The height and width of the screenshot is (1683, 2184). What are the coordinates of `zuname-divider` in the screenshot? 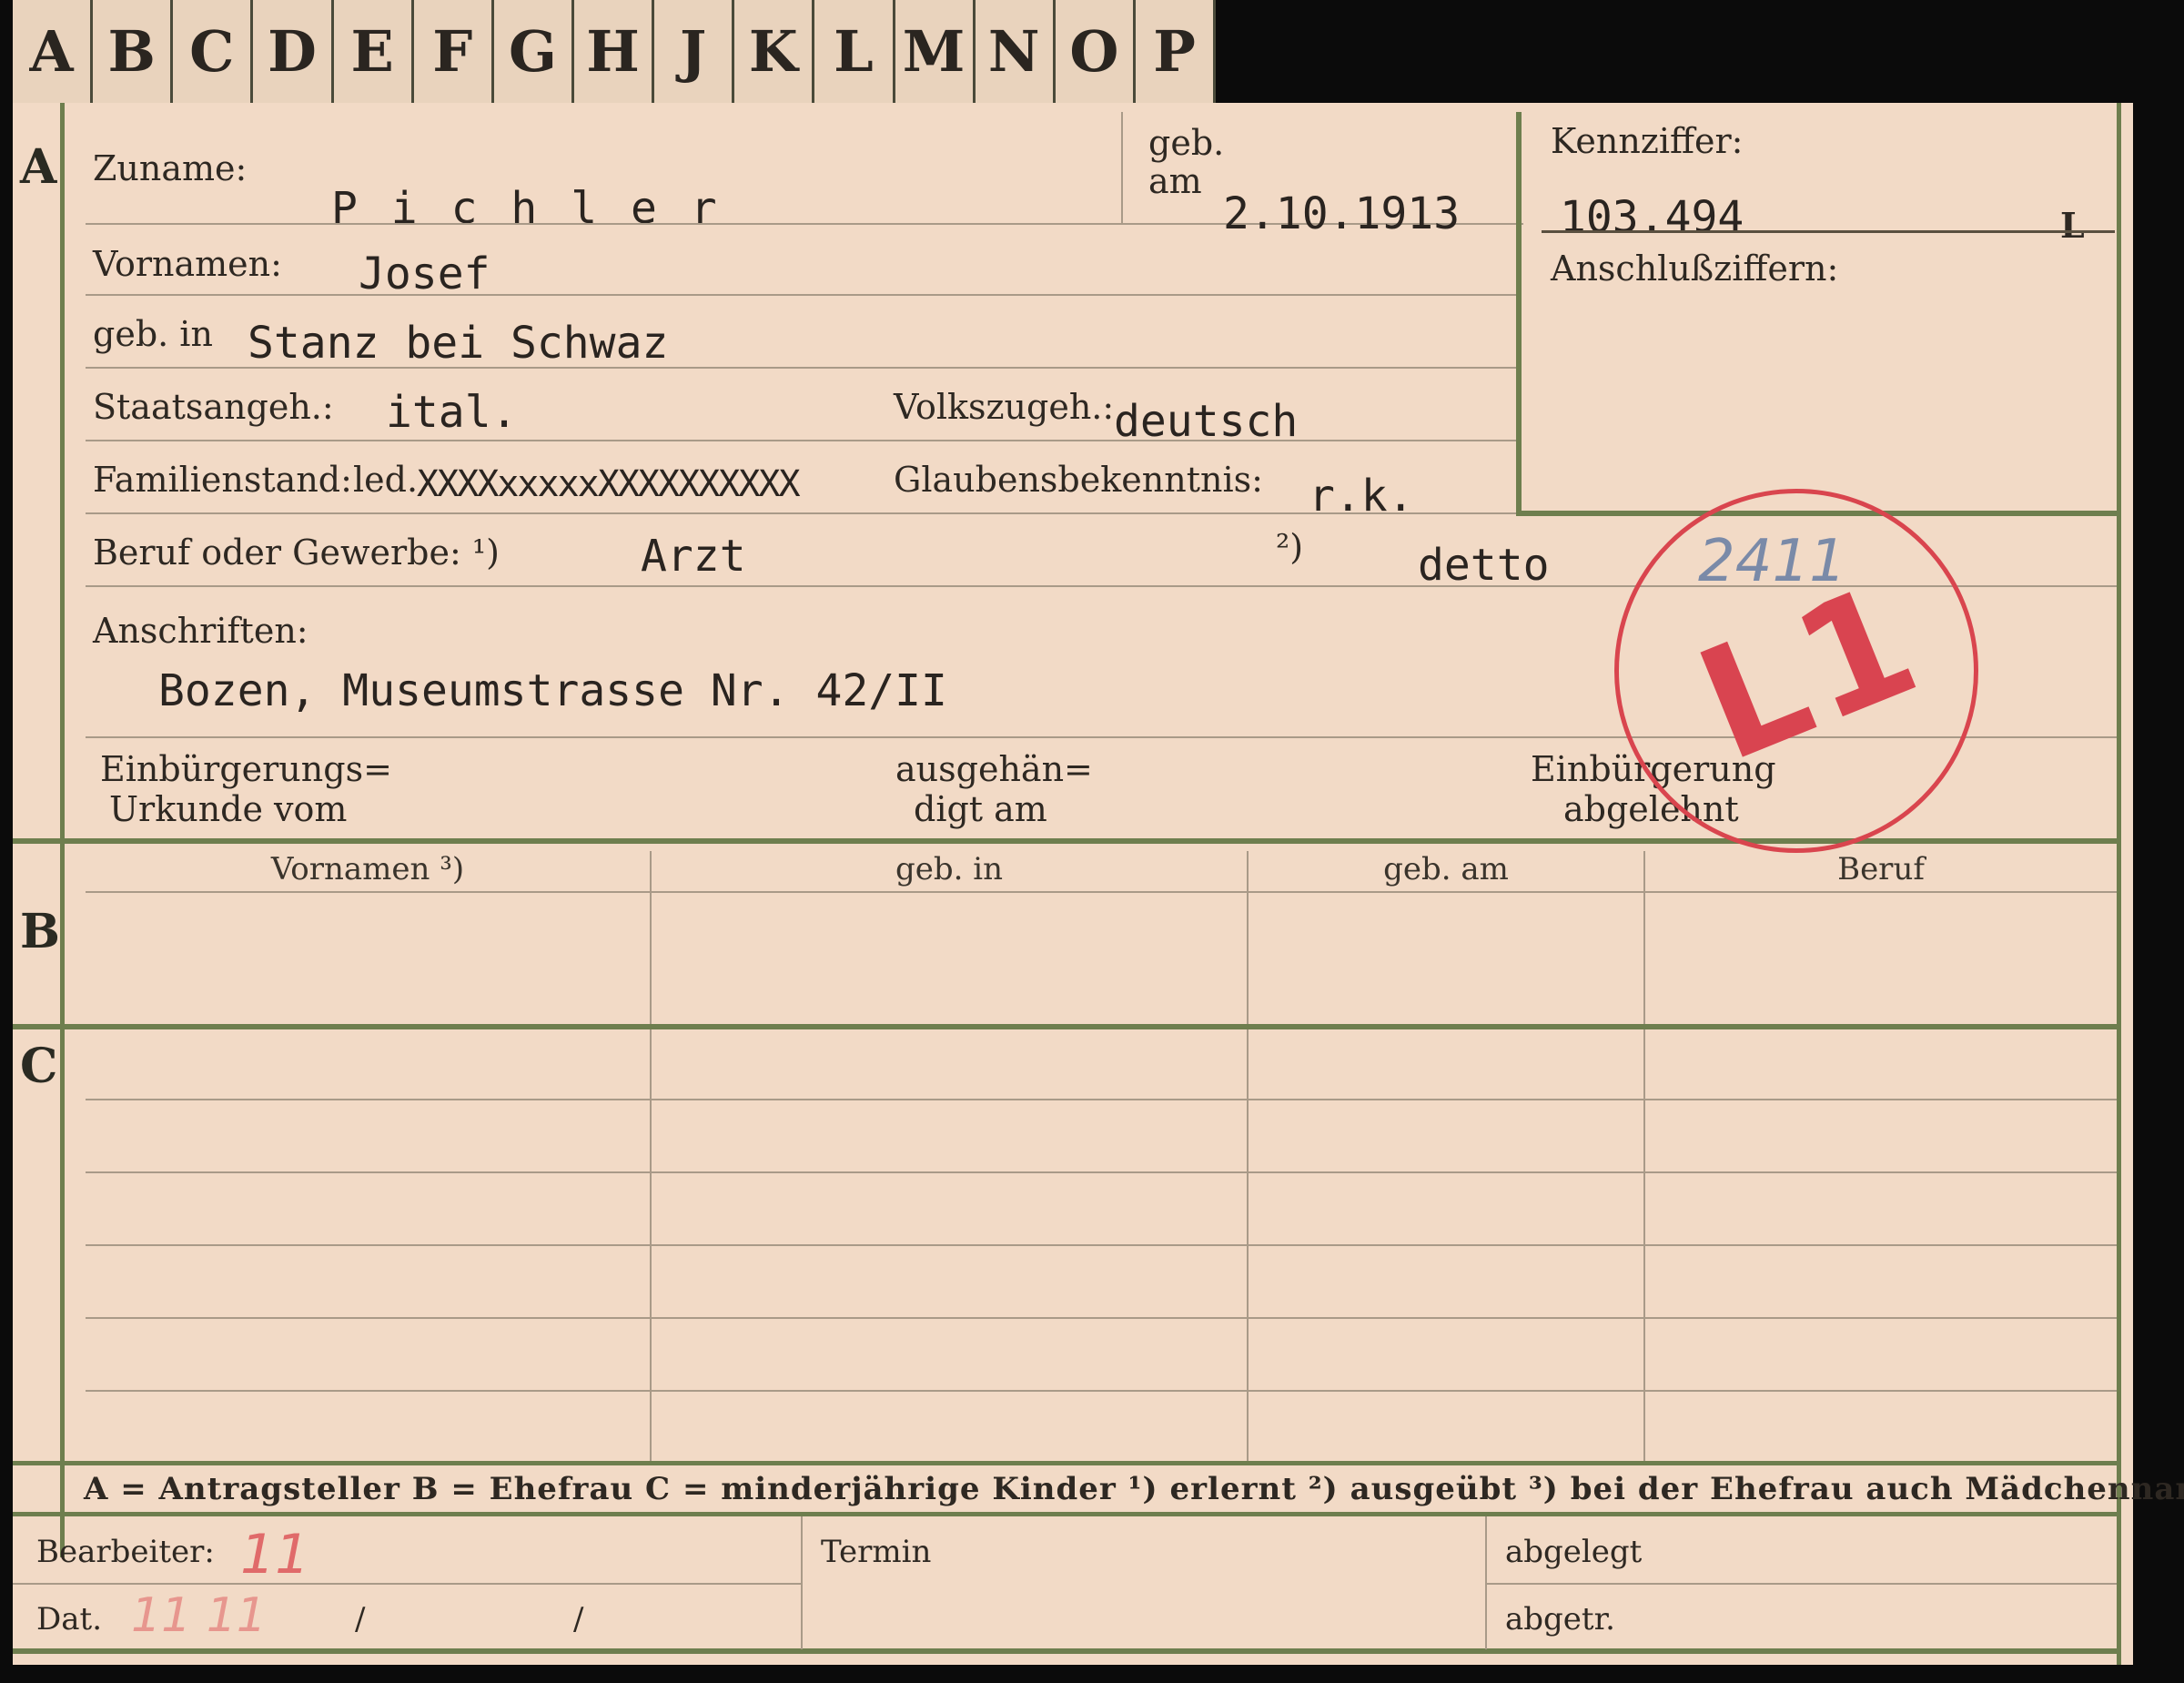 It's located at (1122, 168).